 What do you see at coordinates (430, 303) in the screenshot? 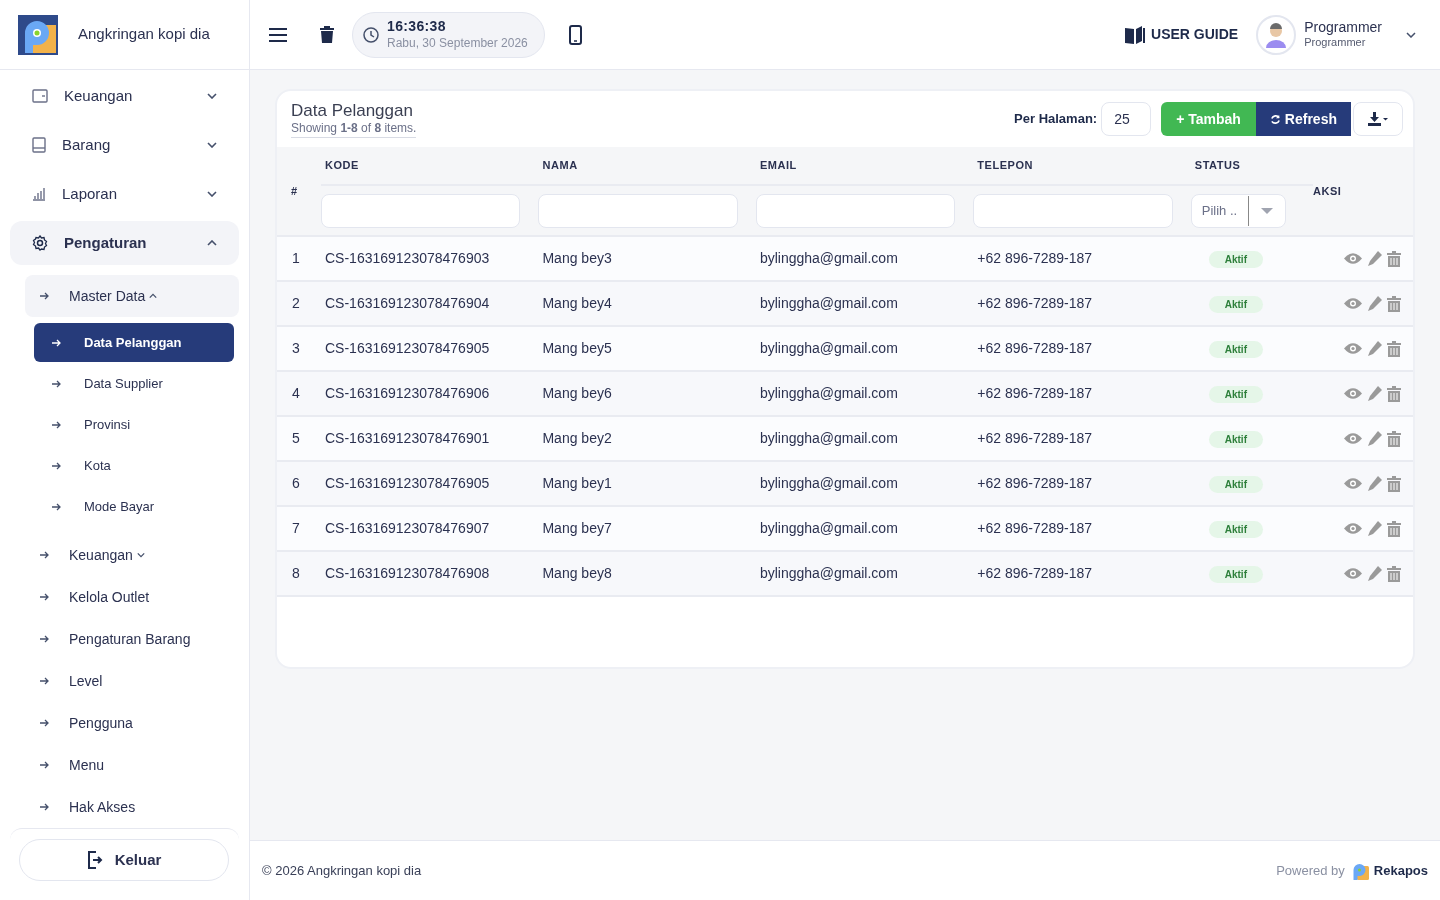
I see `table-cell: CS-163169123078476904` at bounding box center [430, 303].